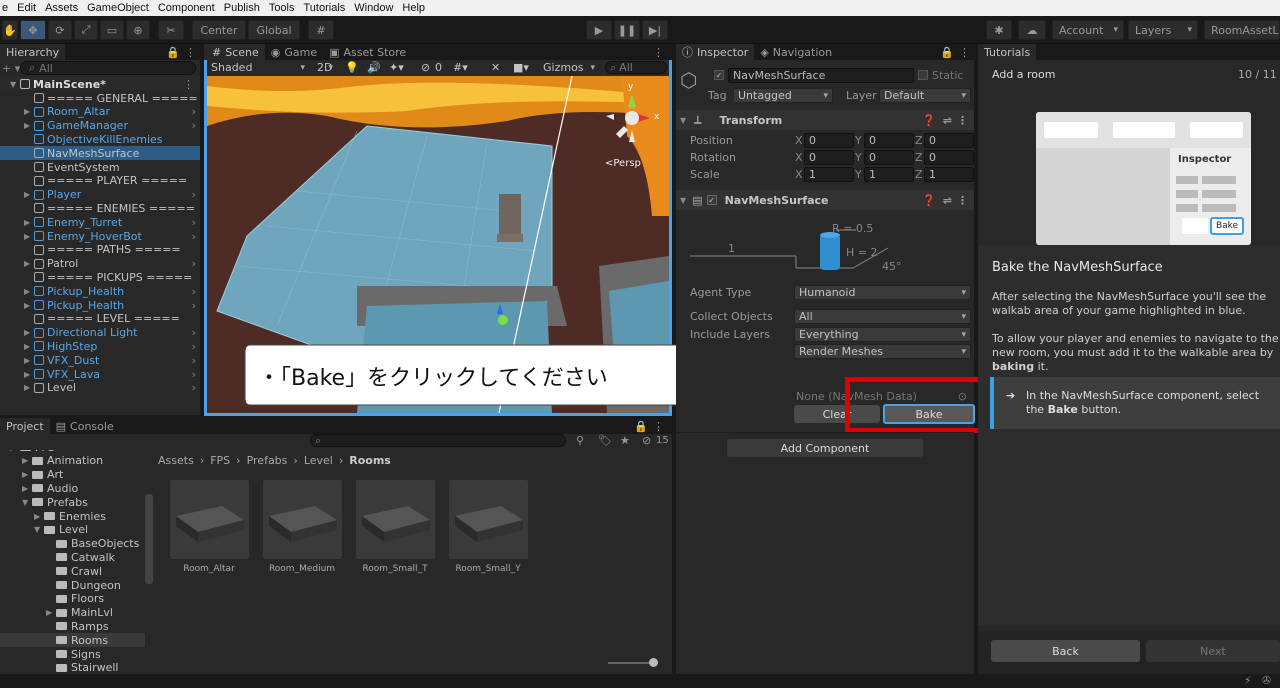 Image resolution: width=1280 pixels, height=688 pixels. What do you see at coordinates (100, 319) in the screenshot?
I see `hierarchy-item: ===== LEVEL =====` at bounding box center [100, 319].